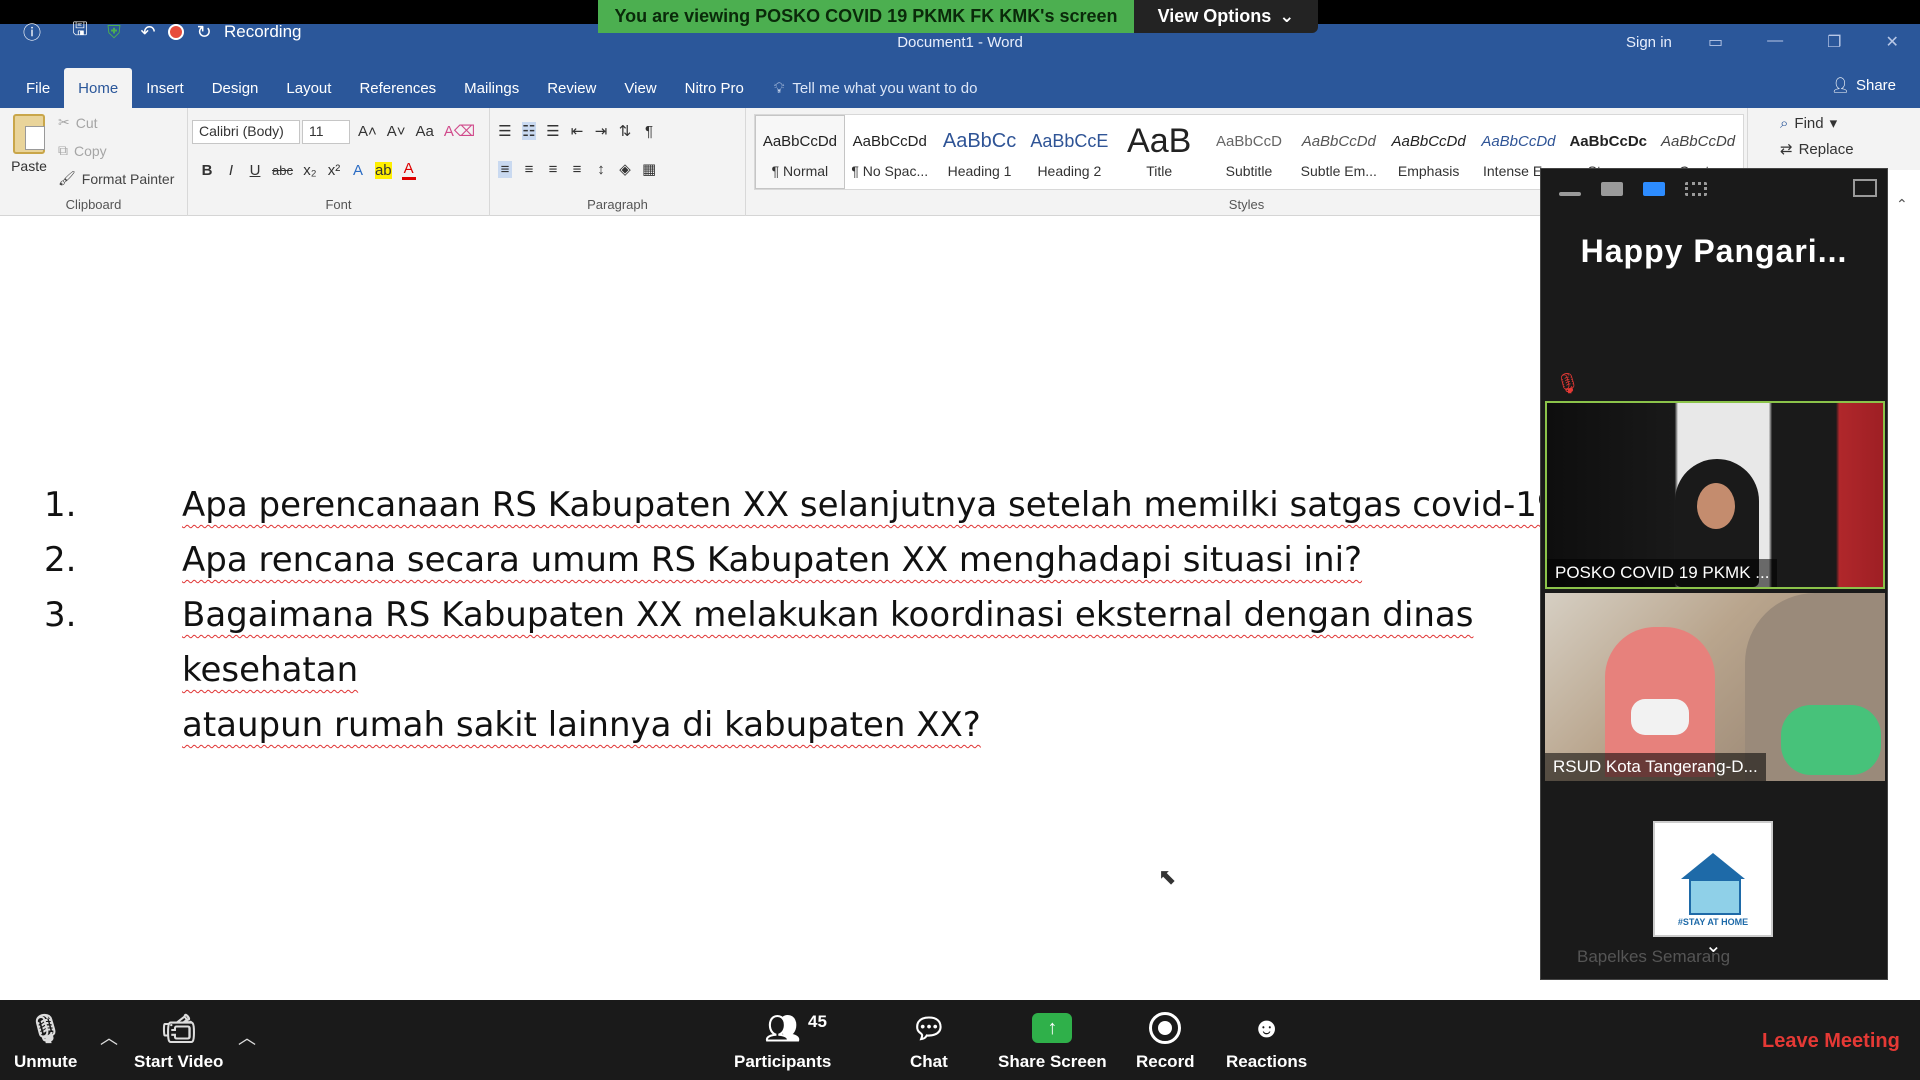 The height and width of the screenshot is (1080, 1920). What do you see at coordinates (491, 88) in the screenshot?
I see `tab-mailings: Mailings` at bounding box center [491, 88].